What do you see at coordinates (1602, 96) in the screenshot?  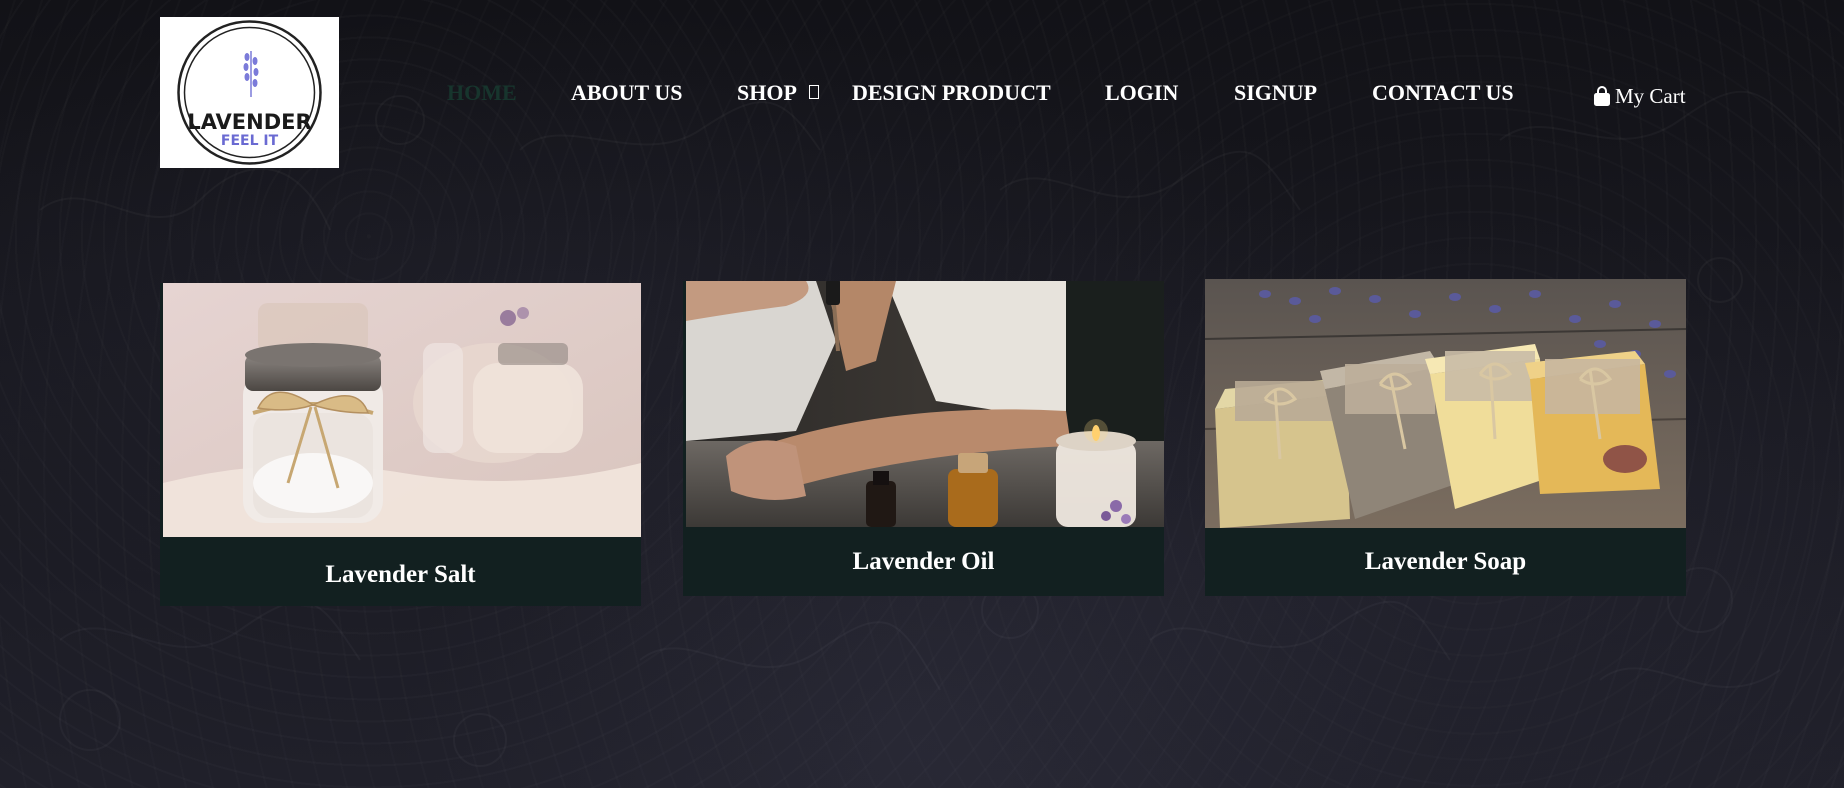 I see `shopping-bag-icon` at bounding box center [1602, 96].